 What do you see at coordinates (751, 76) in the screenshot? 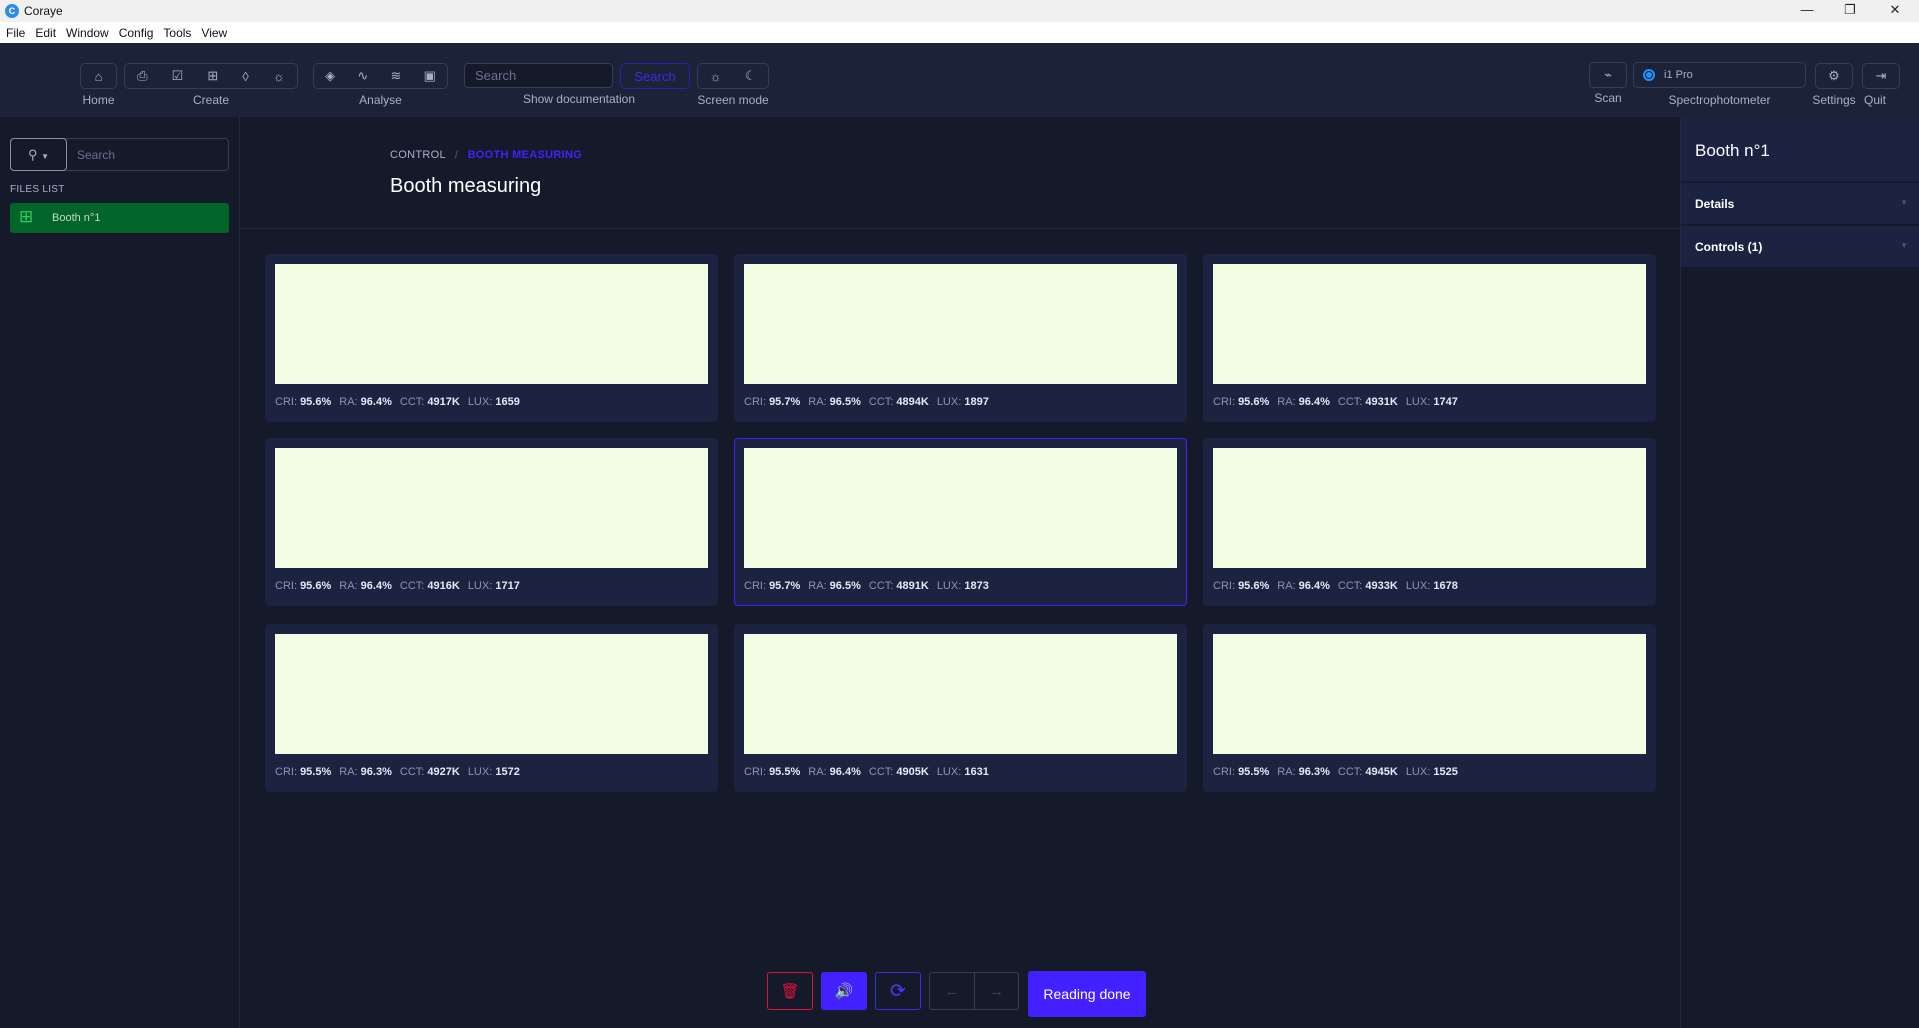
I see `dark-mode-icon: ☾` at bounding box center [751, 76].